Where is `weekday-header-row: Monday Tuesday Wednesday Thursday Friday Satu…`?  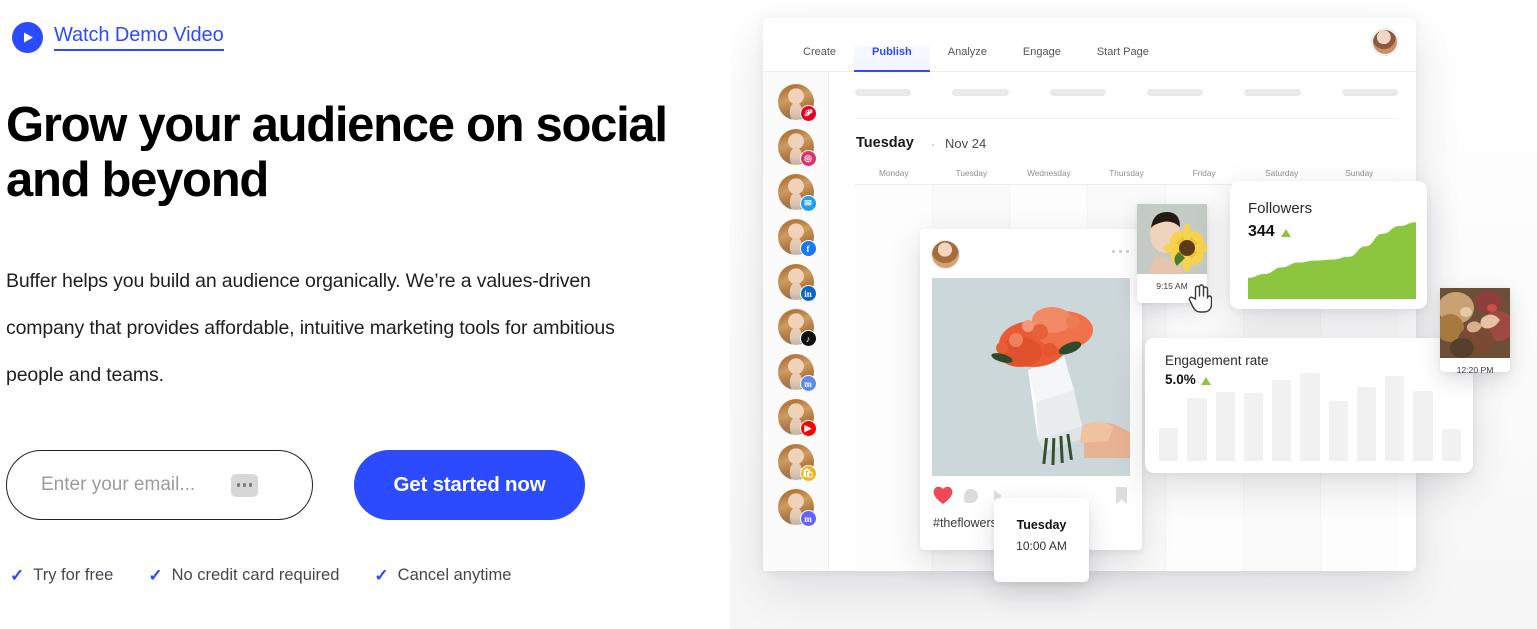 weekday-header-row: Monday Tuesday Wednesday Thursday Friday Satu… is located at coordinates (1126, 173).